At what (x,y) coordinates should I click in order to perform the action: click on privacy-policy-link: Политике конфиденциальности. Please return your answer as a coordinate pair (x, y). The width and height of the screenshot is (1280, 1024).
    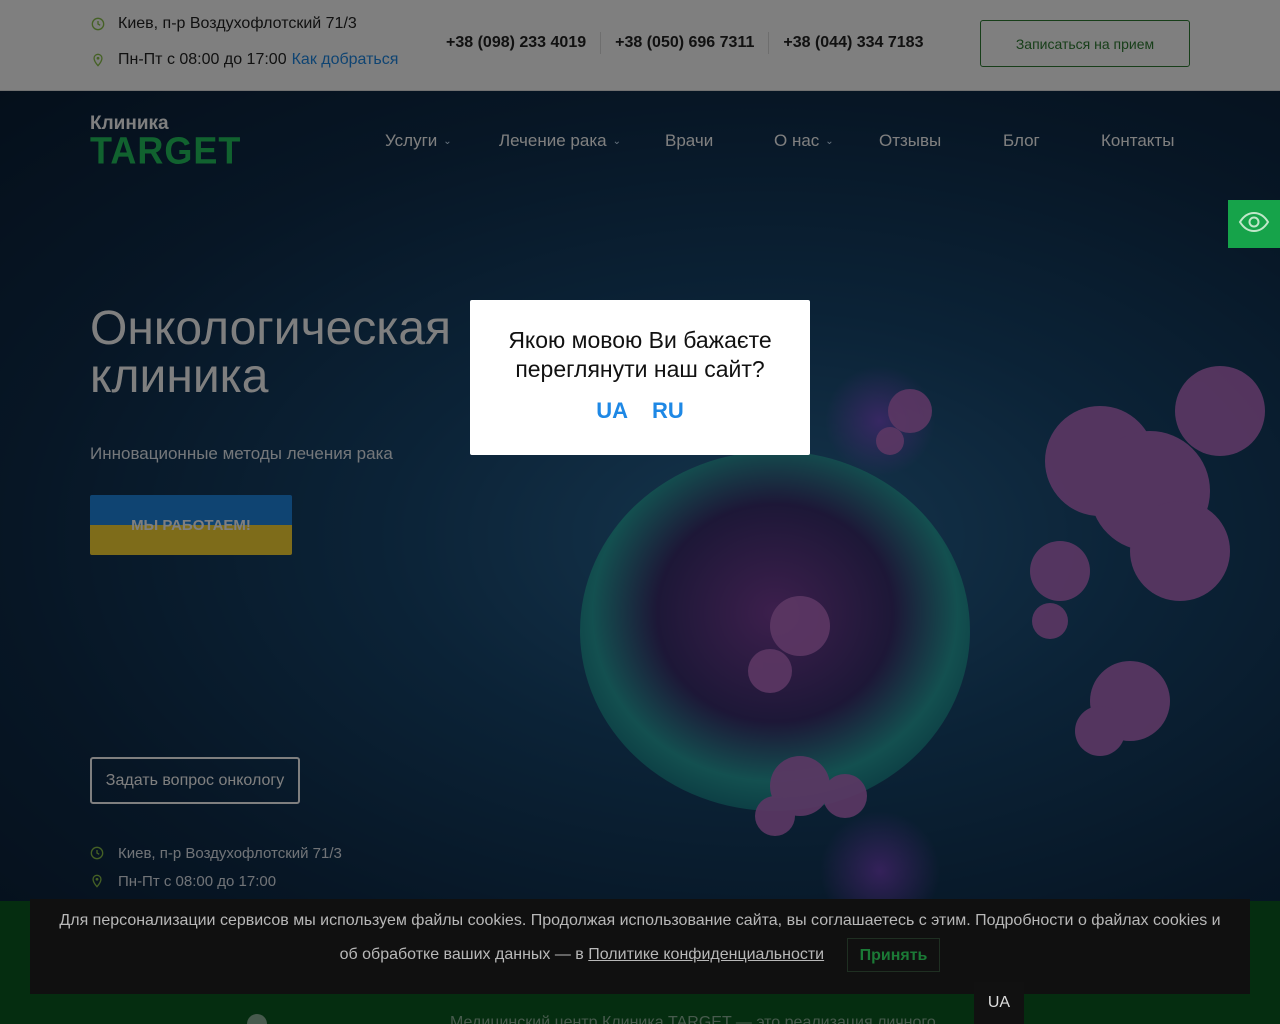
    Looking at the image, I should click on (706, 954).